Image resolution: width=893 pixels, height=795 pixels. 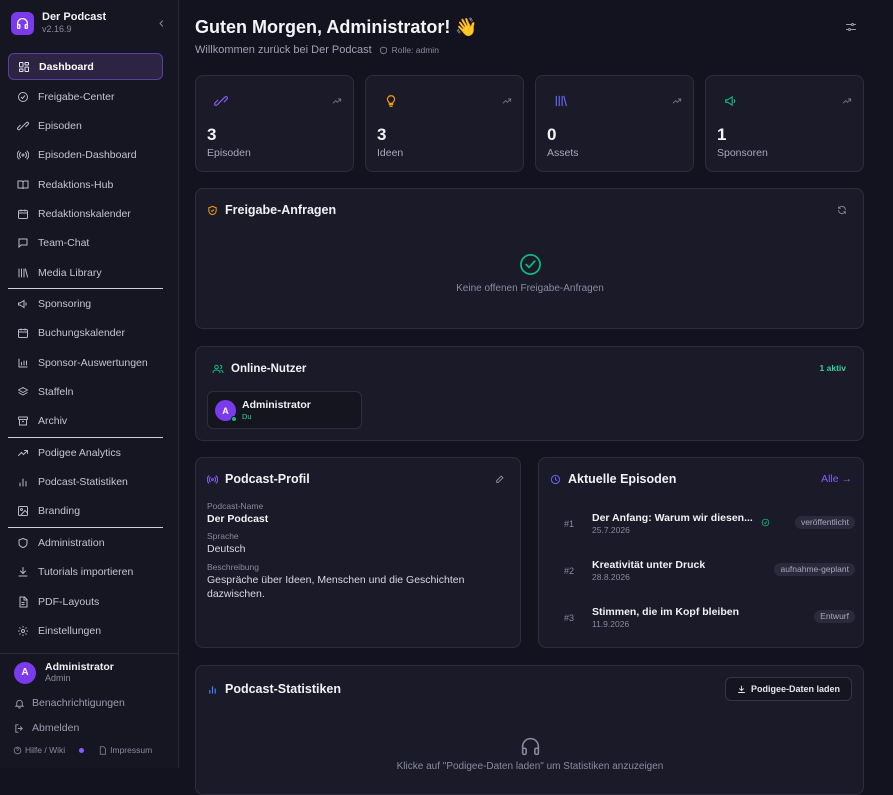 What do you see at coordinates (212, 479) in the screenshot?
I see `broadcast-icon` at bounding box center [212, 479].